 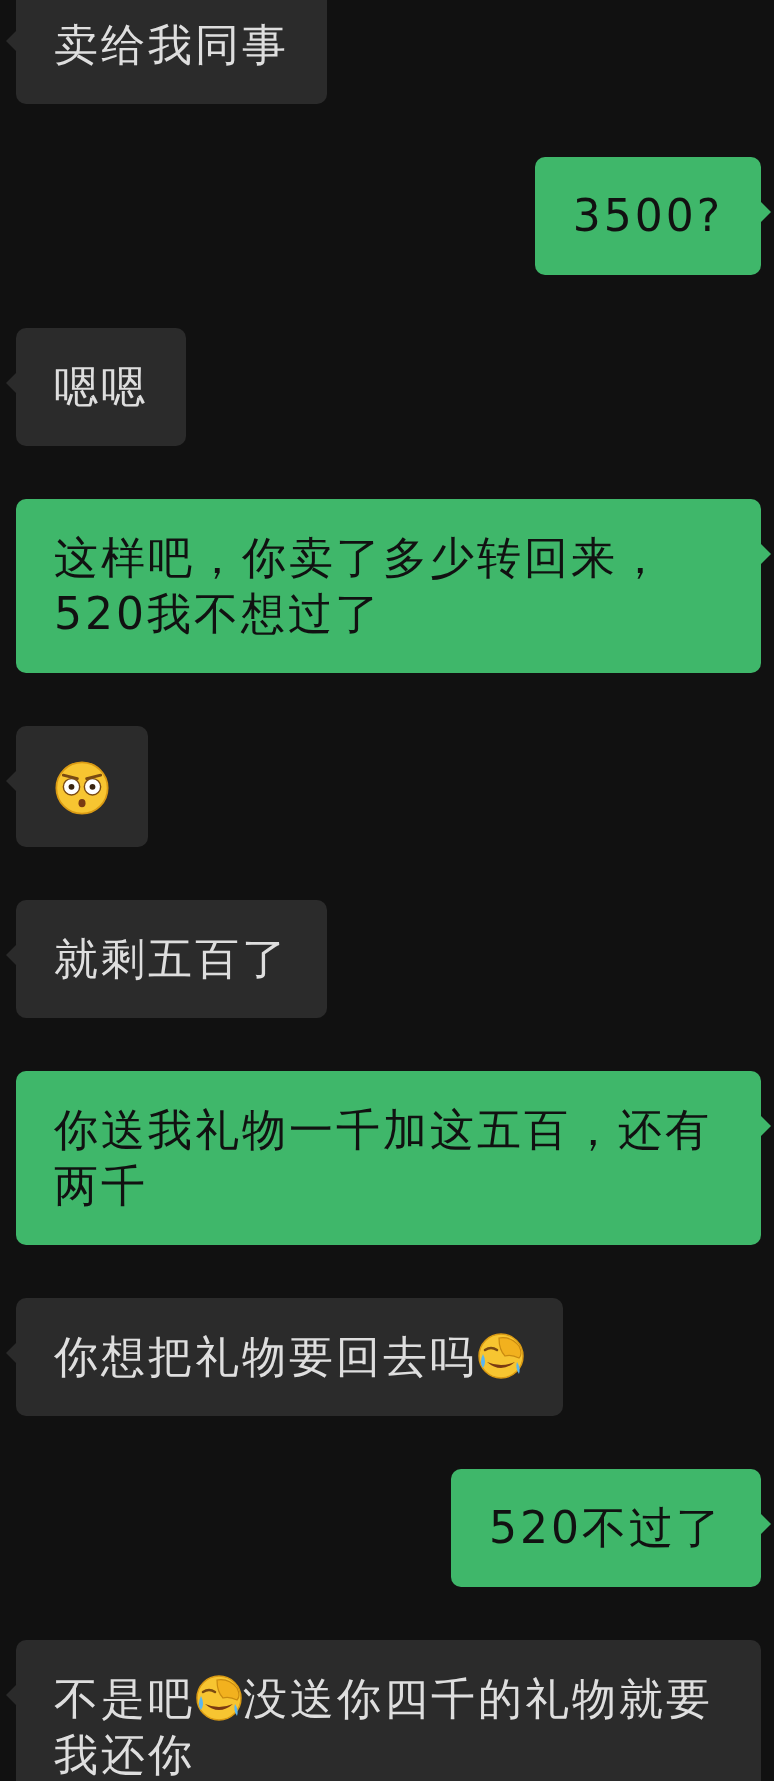 I want to click on message-text: 就剩五百了, so click(x=171, y=958).